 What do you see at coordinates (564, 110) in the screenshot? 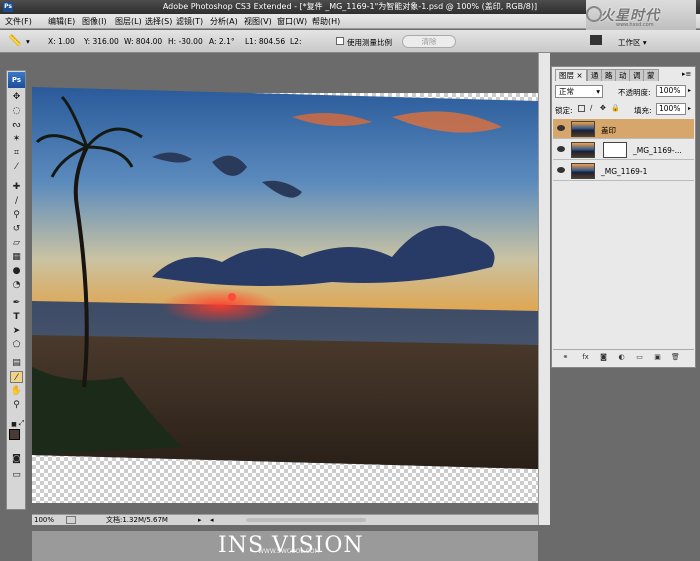
I see `lock-label: 锁定:` at bounding box center [564, 110].